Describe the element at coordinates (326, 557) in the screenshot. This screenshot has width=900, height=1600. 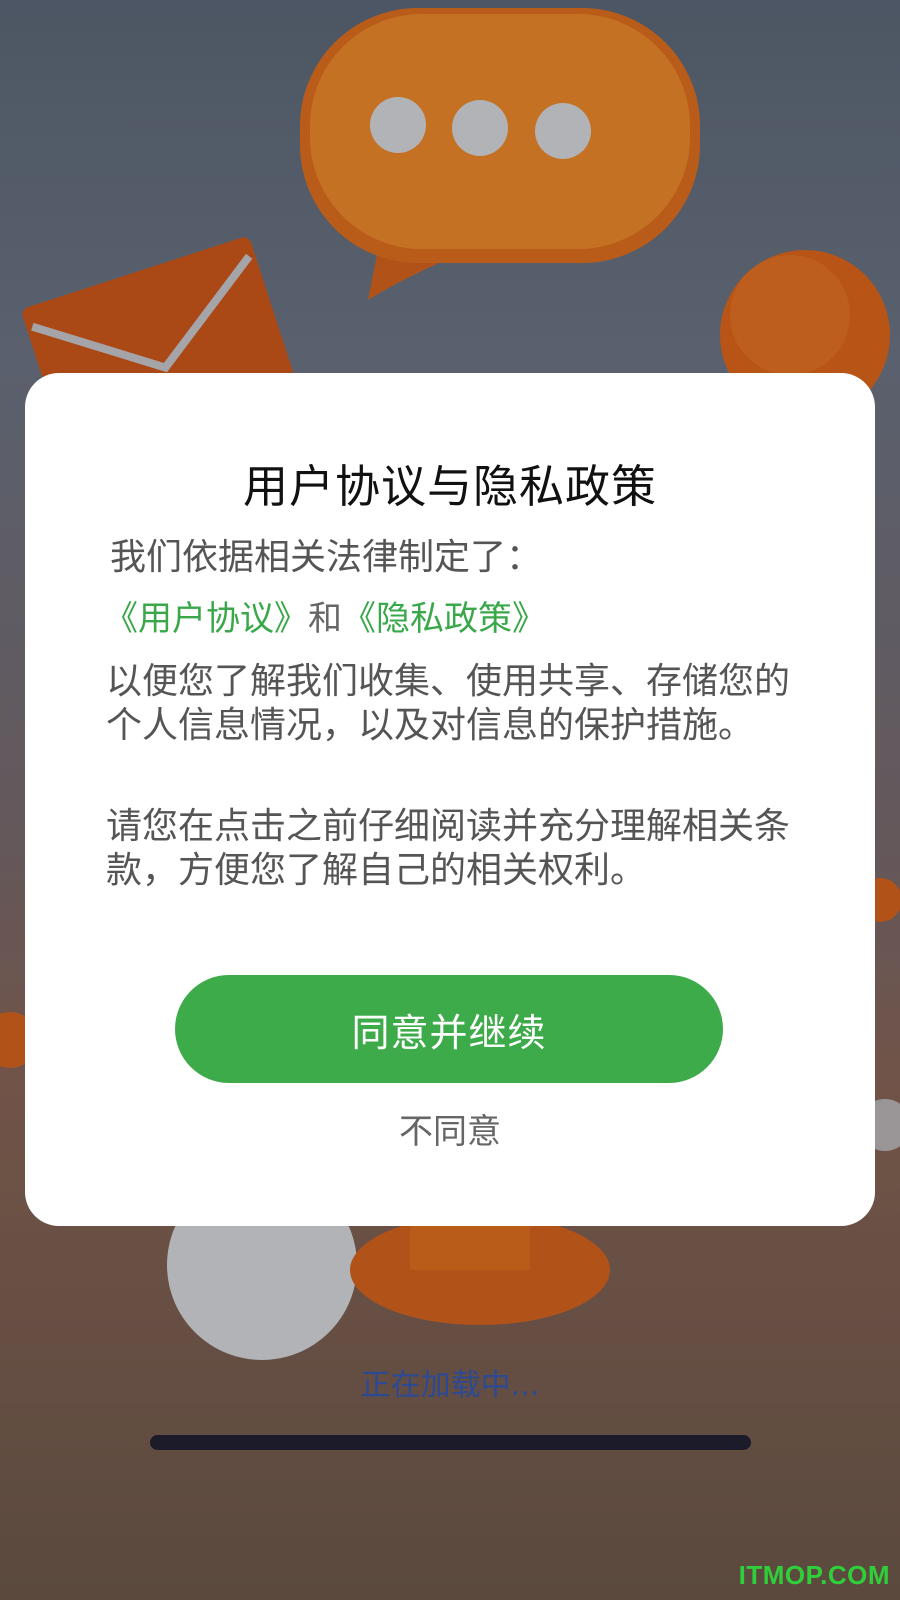
I see `intro-text: 我们依据相关法律制定了：` at that location.